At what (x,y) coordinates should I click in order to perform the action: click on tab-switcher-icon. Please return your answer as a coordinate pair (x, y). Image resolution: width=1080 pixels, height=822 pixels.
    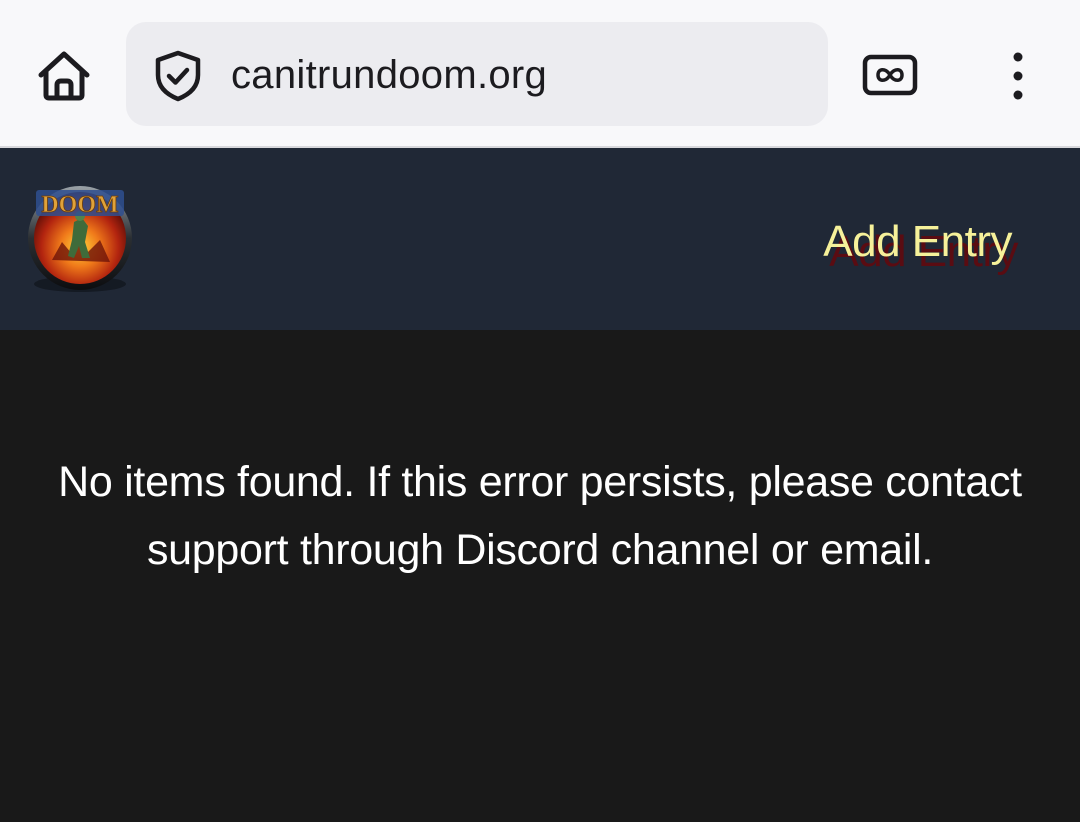
    Looking at the image, I should click on (890, 75).